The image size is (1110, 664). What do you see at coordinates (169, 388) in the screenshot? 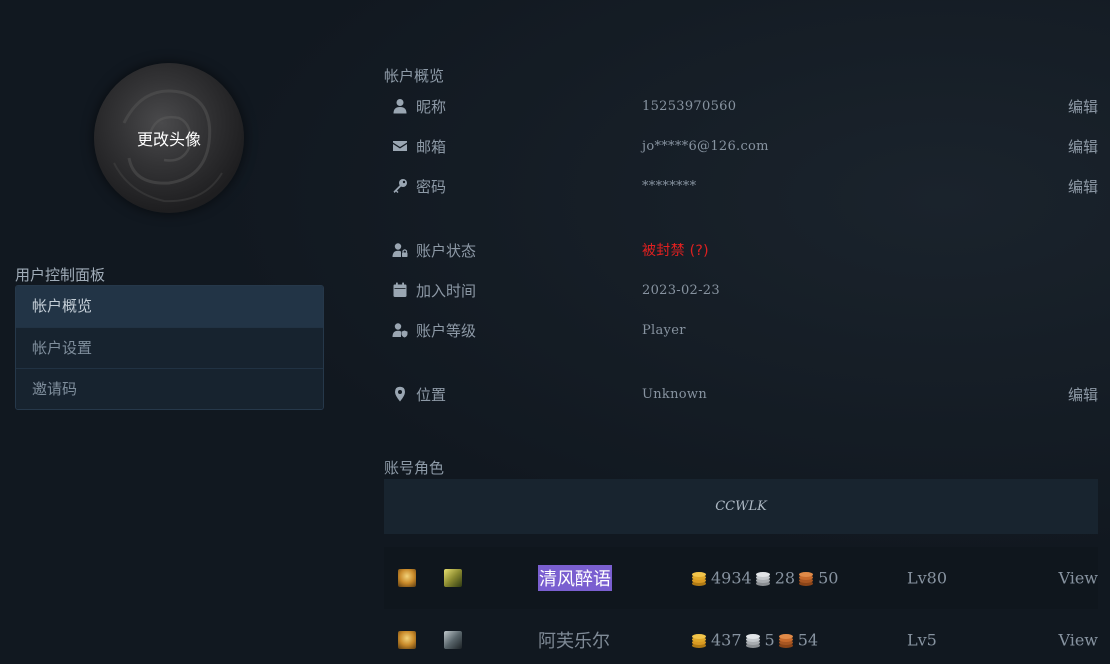
I see `sidebar-item-invite-code: 邀请码` at bounding box center [169, 388].